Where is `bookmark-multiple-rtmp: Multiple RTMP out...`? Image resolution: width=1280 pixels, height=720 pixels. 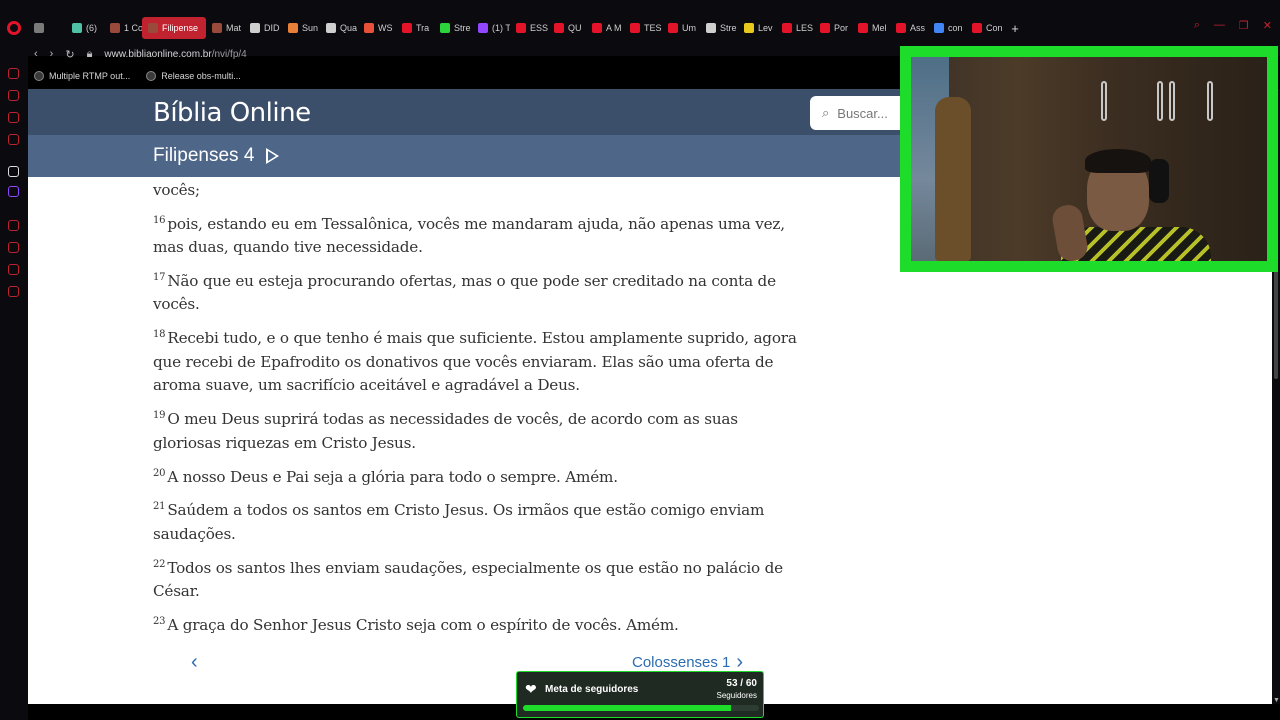
bookmark-multiple-rtmp: Multiple RTMP out... is located at coordinates (82, 76).